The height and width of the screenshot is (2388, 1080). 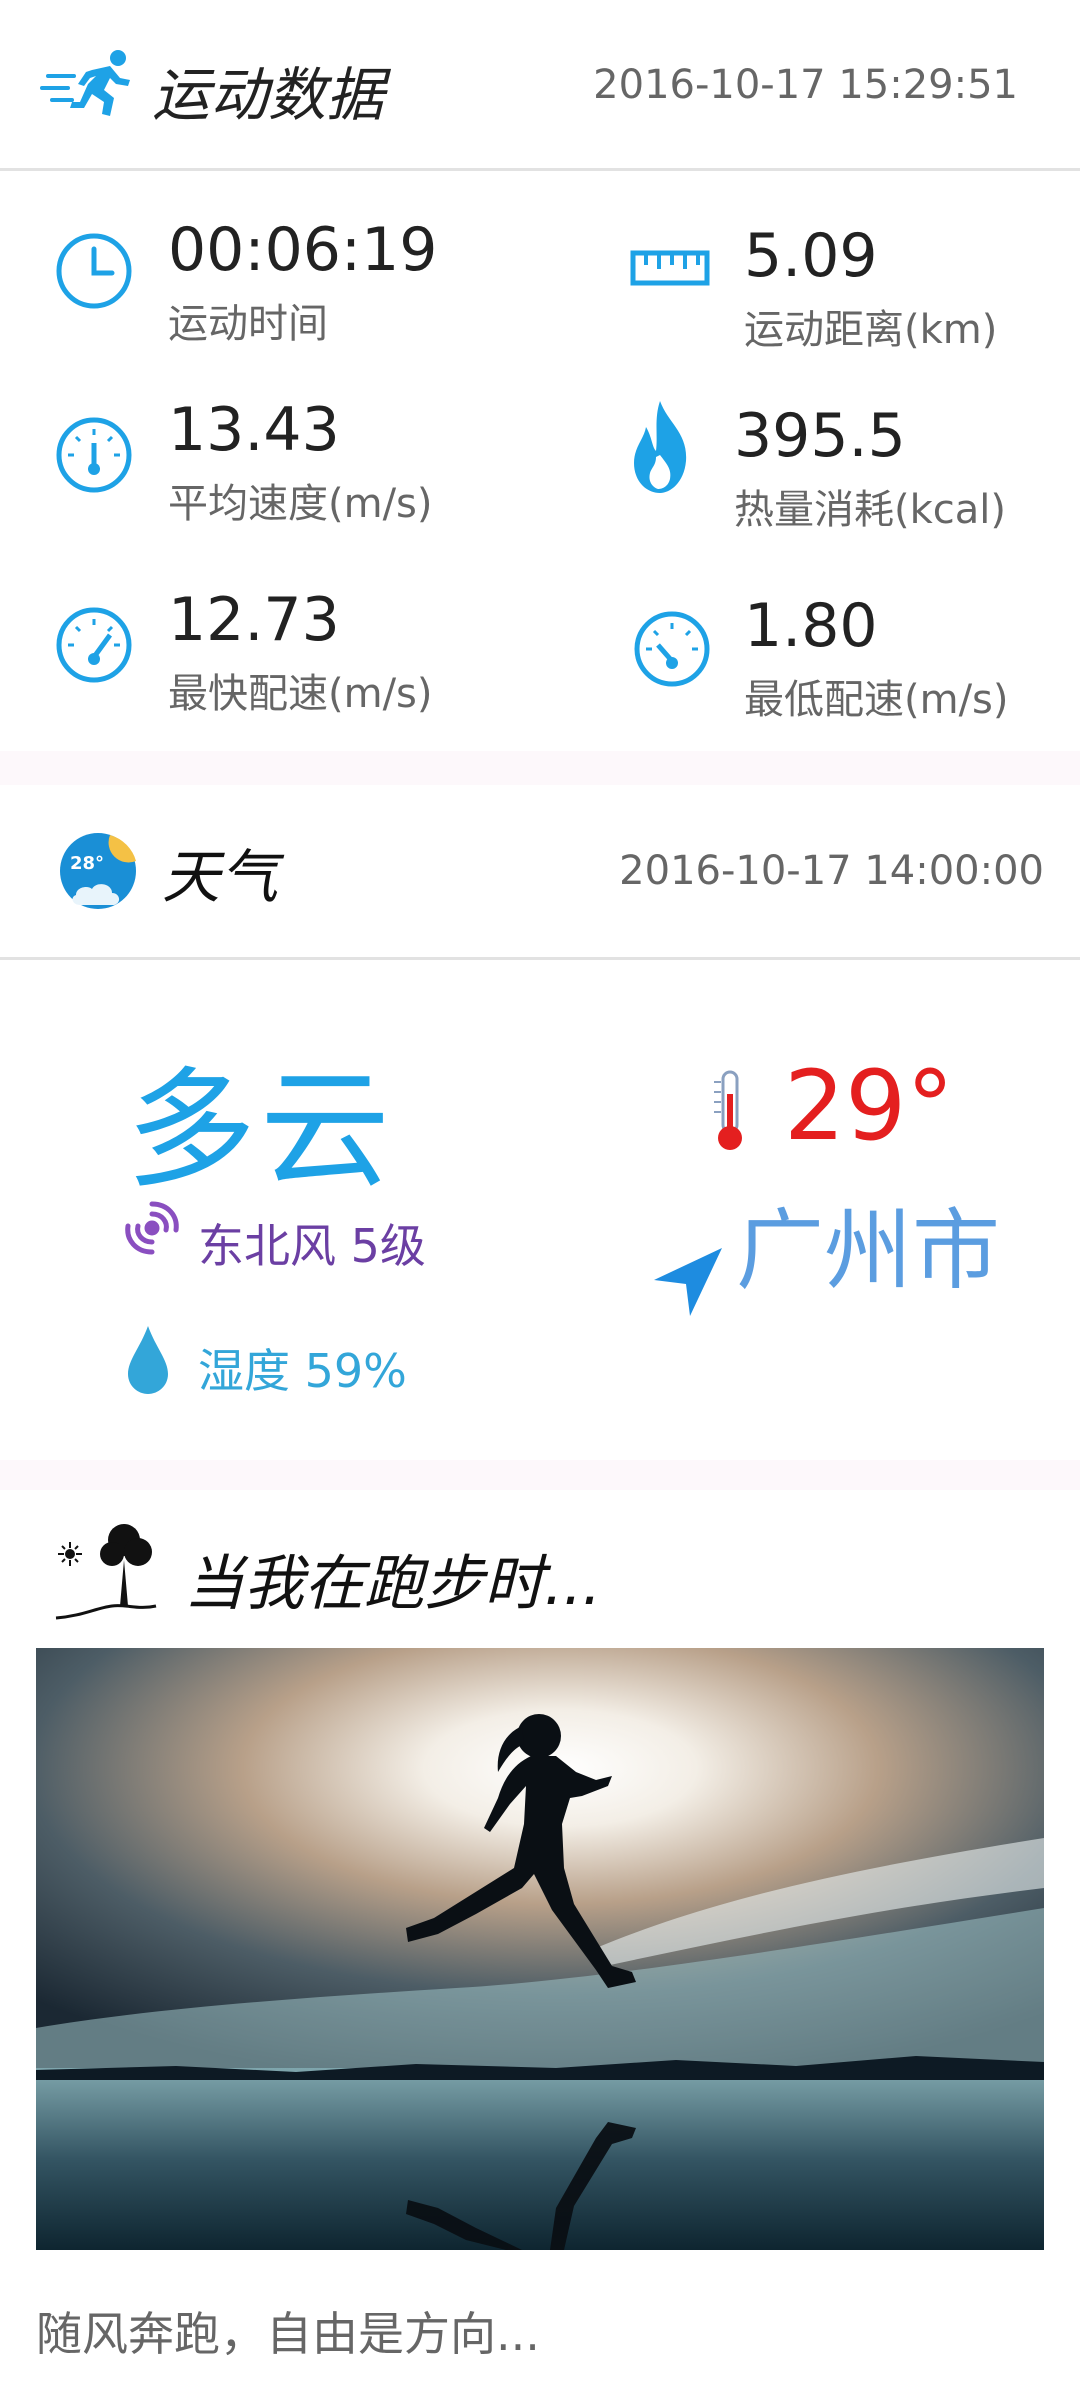 I want to click on sport-title: 运动数据, so click(x=268, y=95).